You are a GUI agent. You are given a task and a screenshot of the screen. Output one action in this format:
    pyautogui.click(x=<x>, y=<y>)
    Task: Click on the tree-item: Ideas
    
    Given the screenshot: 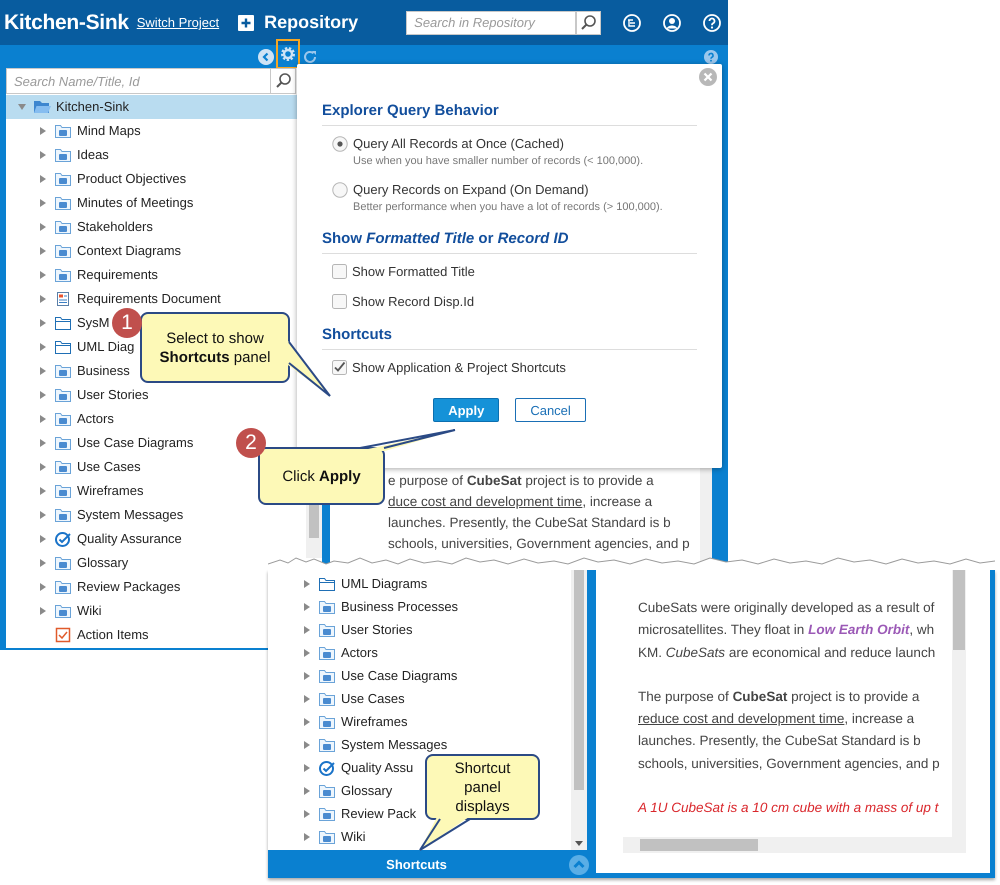 What is the action you would take?
    pyautogui.click(x=93, y=155)
    